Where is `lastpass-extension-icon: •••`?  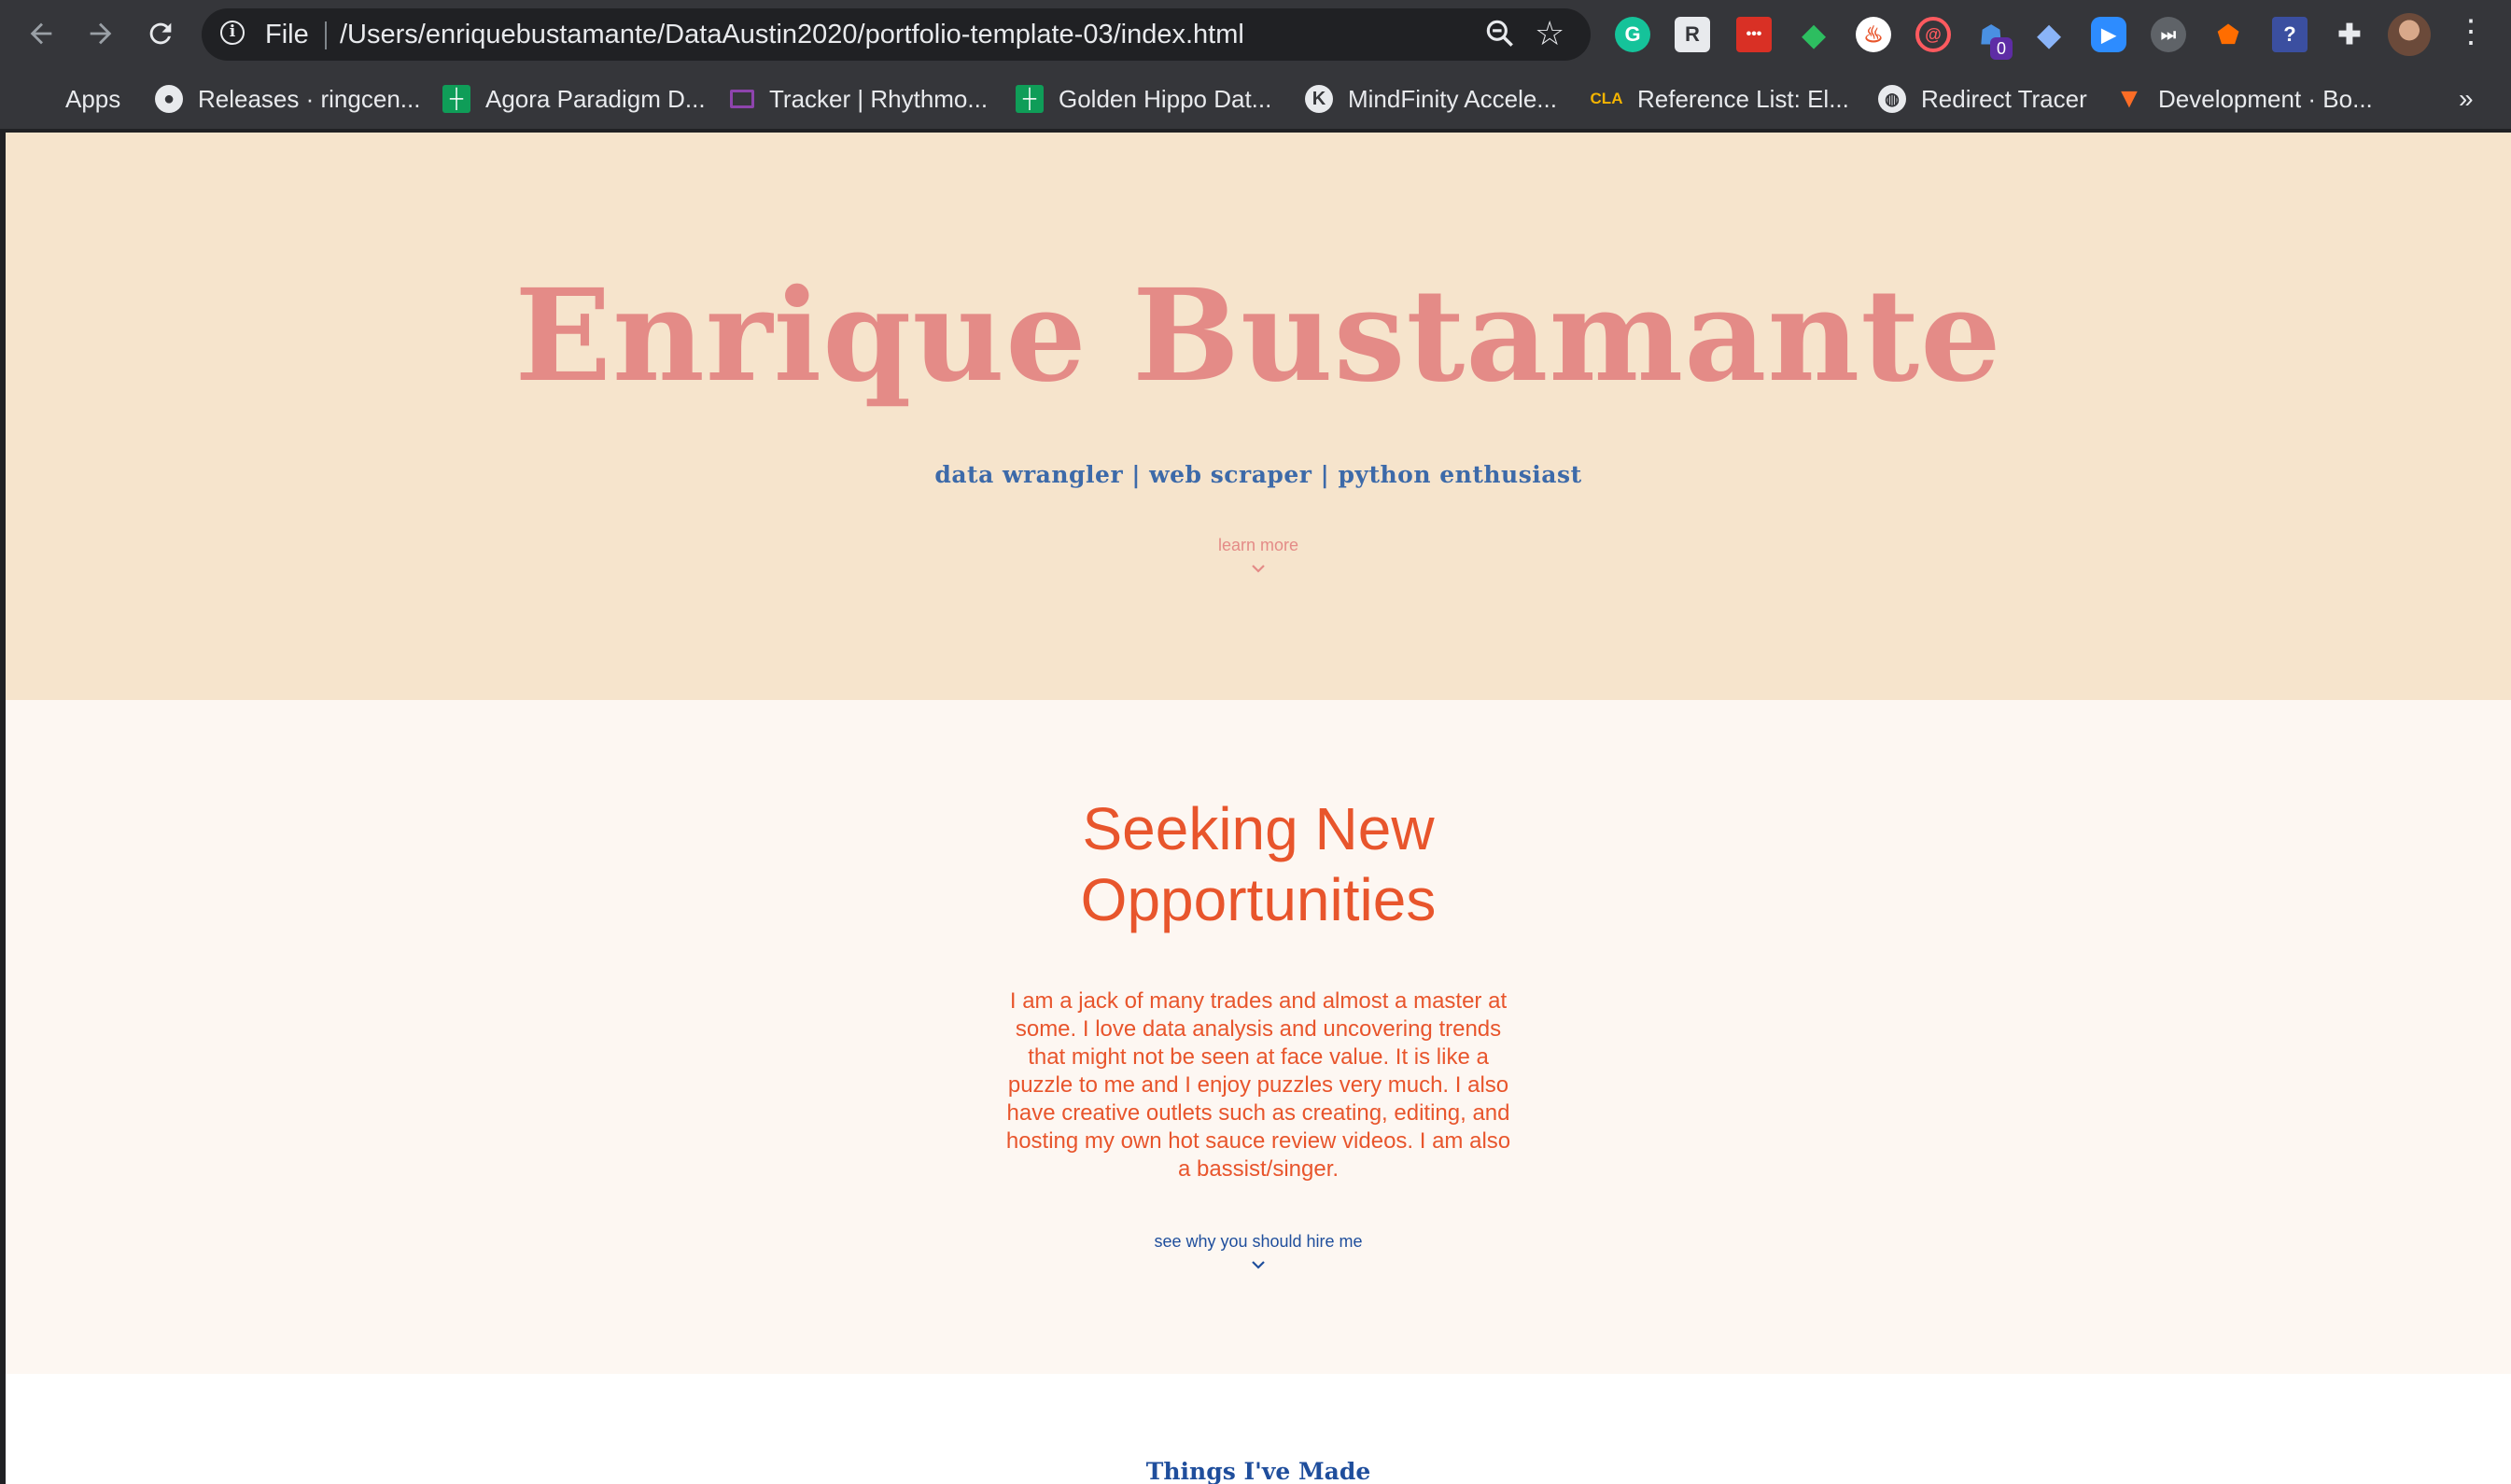 lastpass-extension-icon: ••• is located at coordinates (1754, 34).